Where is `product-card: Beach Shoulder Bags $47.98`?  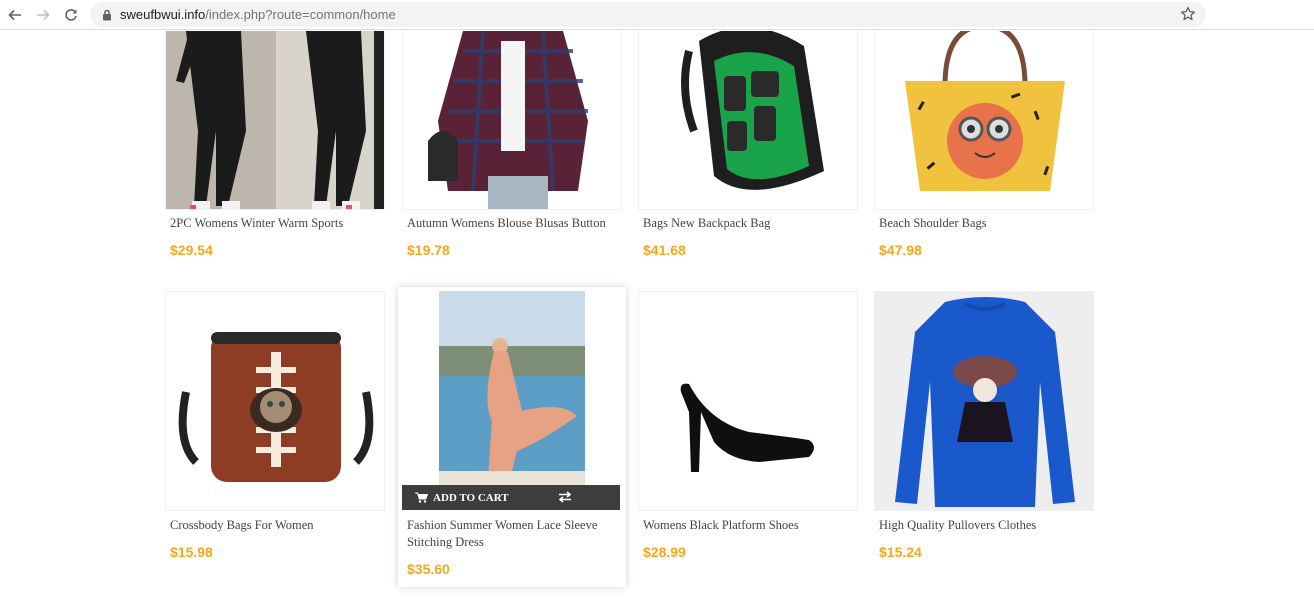 product-card: Beach Shoulder Bags $47.98 is located at coordinates (985, 150).